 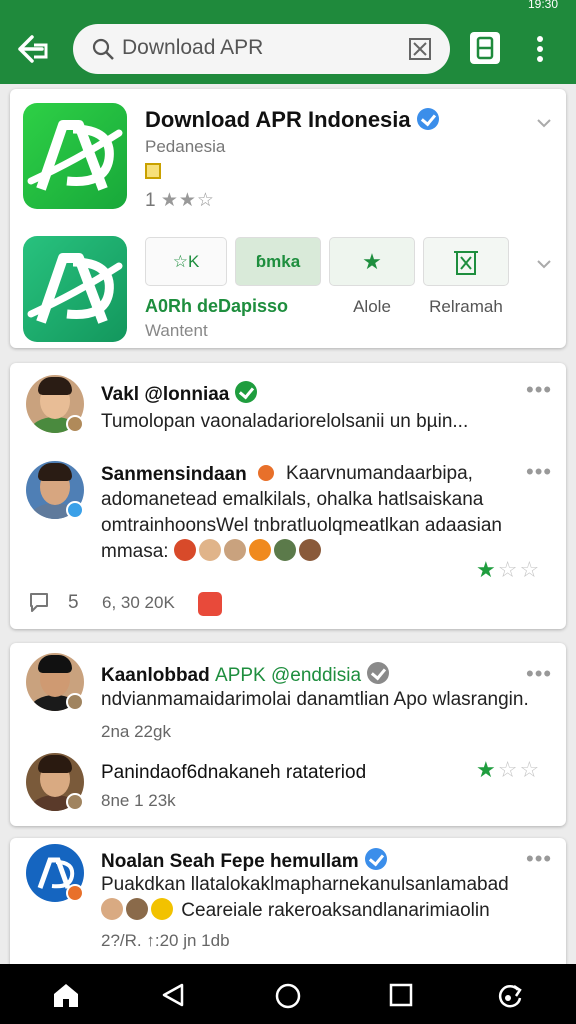 I want to click on share-icon, so click(x=485, y=48).